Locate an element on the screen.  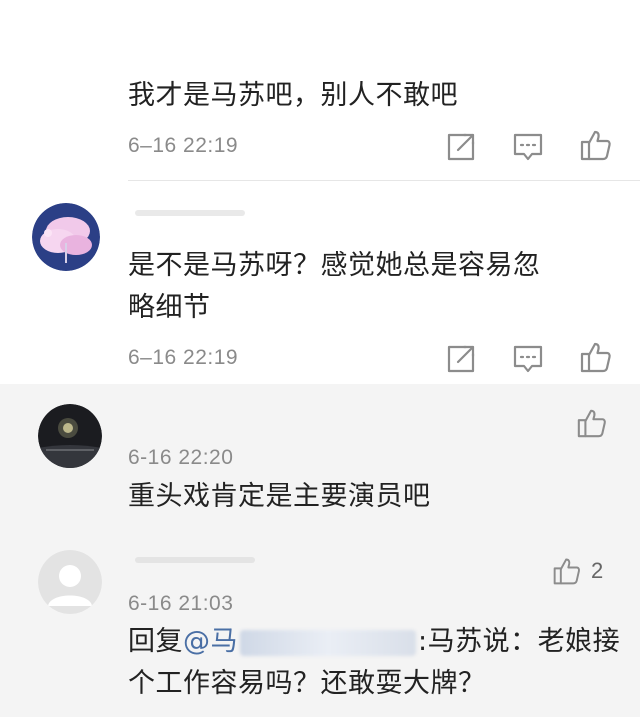
like-count: 2 is located at coordinates (597, 570).